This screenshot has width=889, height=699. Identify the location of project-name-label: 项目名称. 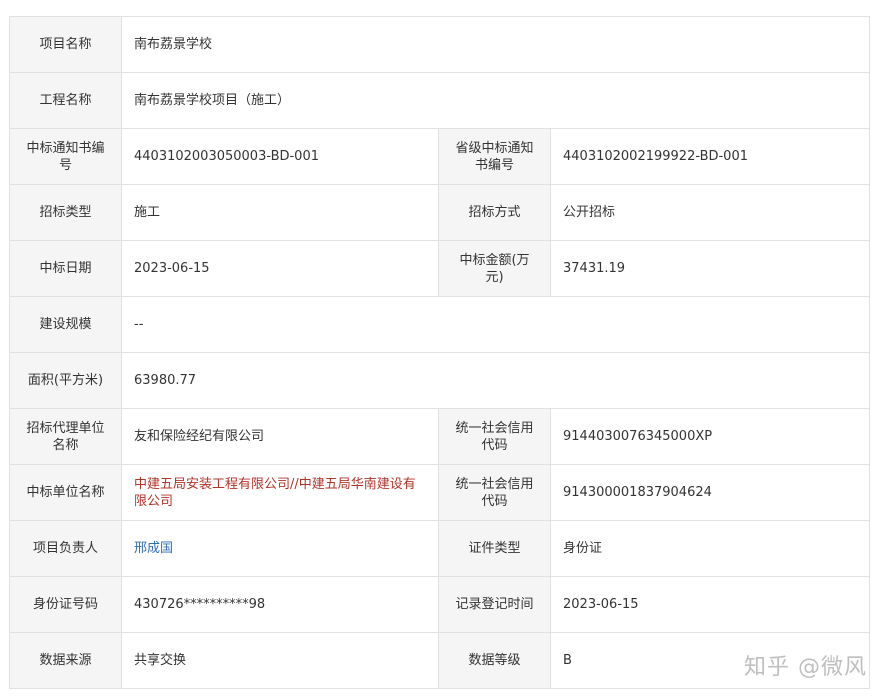
(65, 44).